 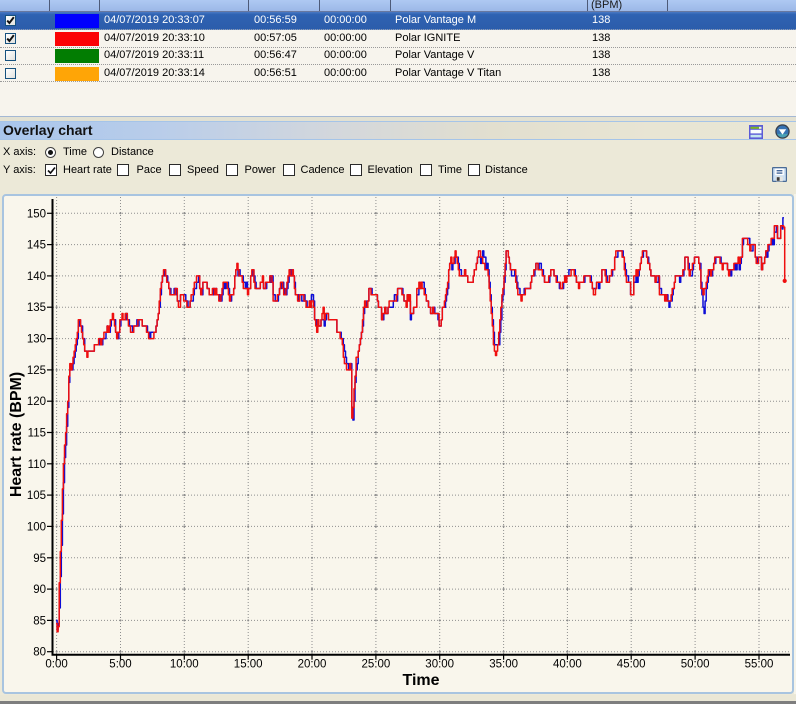 What do you see at coordinates (36, 214) in the screenshot?
I see `svg-text: 150` at bounding box center [36, 214].